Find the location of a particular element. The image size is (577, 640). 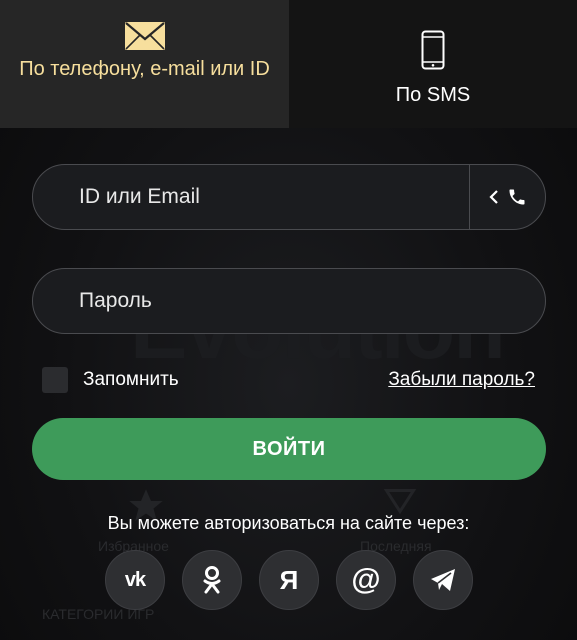

tab-phone-email-id: По телефону, e-mail или ID is located at coordinates (144, 64).